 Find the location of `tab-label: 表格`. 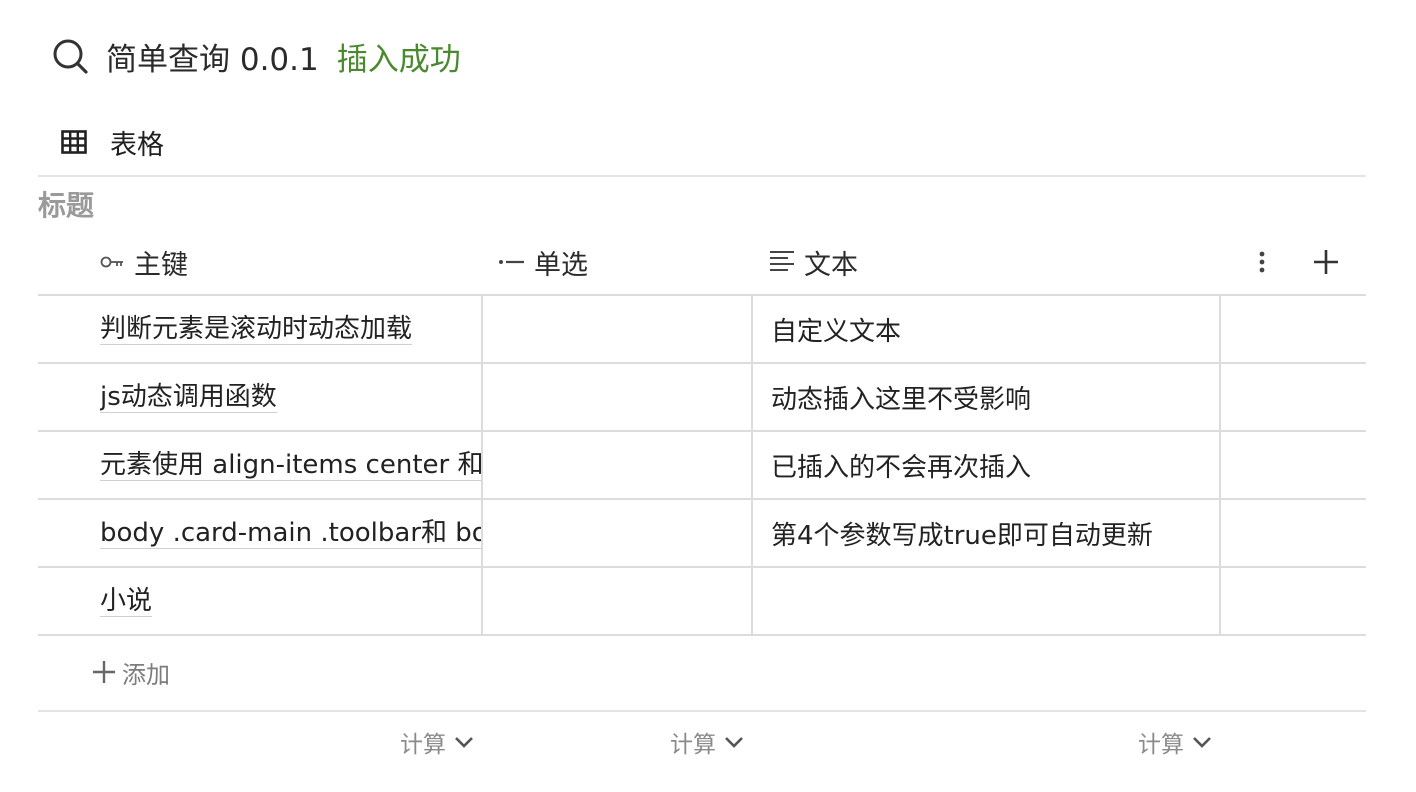

tab-label: 表格 is located at coordinates (137, 145).